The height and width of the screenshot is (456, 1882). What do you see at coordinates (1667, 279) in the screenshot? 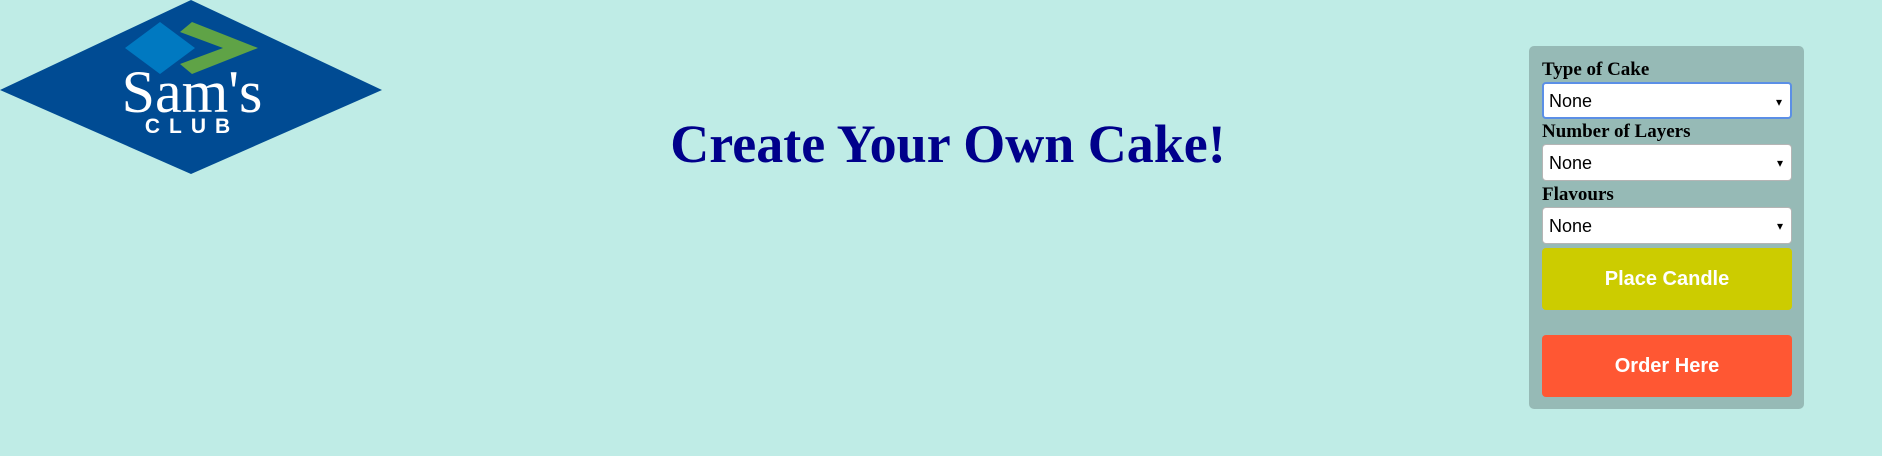
I see `place-candle-button: Place Candle` at bounding box center [1667, 279].